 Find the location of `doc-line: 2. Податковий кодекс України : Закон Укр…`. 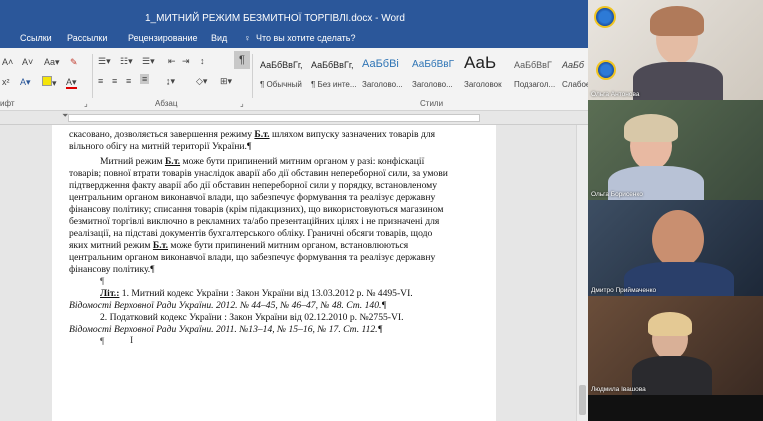

doc-line: 2. Податковий кодекс України : Закон Укр… is located at coordinates (252, 317).